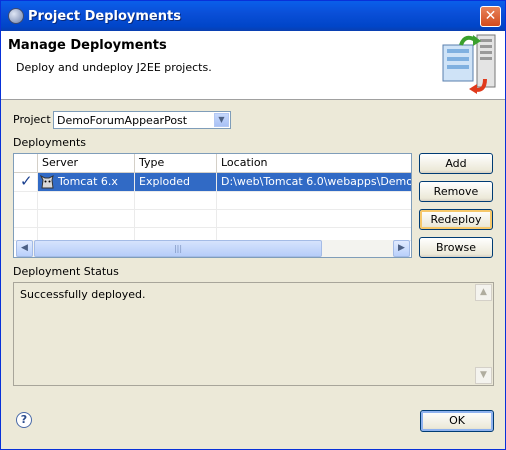  Describe the element at coordinates (178, 248) in the screenshot. I see `scroll-thumb: |||` at that location.